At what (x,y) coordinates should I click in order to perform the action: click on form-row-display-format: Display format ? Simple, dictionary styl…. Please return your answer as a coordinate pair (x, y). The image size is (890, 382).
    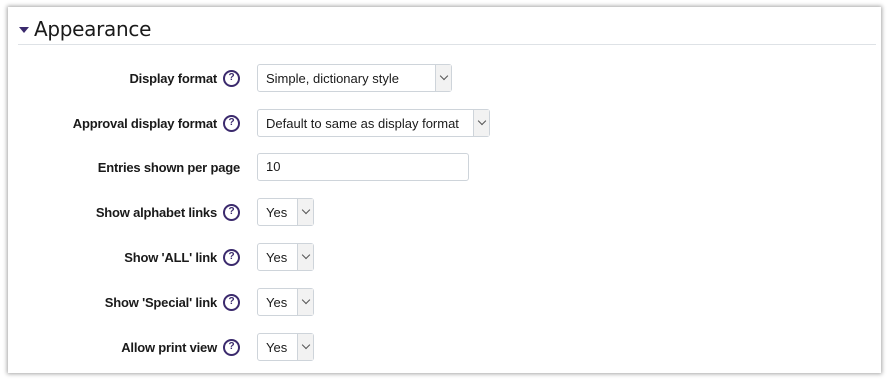
    Looking at the image, I should click on (444, 78).